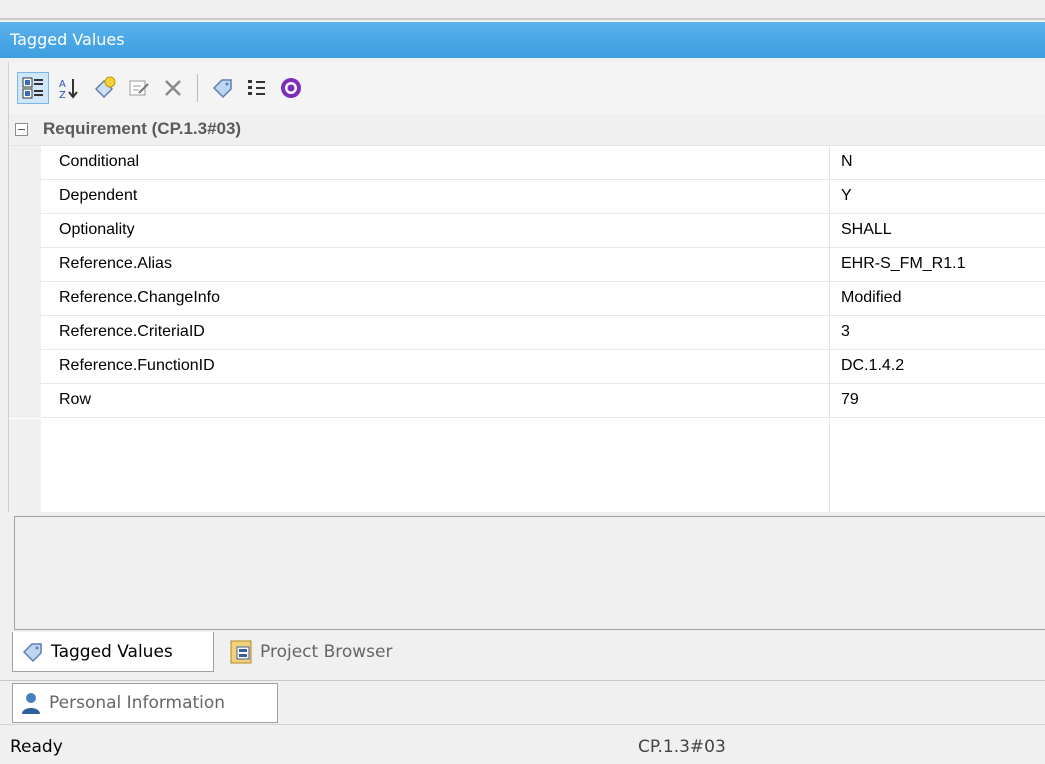 The width and height of the screenshot is (1045, 764). What do you see at coordinates (142, 128) in the screenshot?
I see `group-label: Requirement (CP.1.3#03)` at bounding box center [142, 128].